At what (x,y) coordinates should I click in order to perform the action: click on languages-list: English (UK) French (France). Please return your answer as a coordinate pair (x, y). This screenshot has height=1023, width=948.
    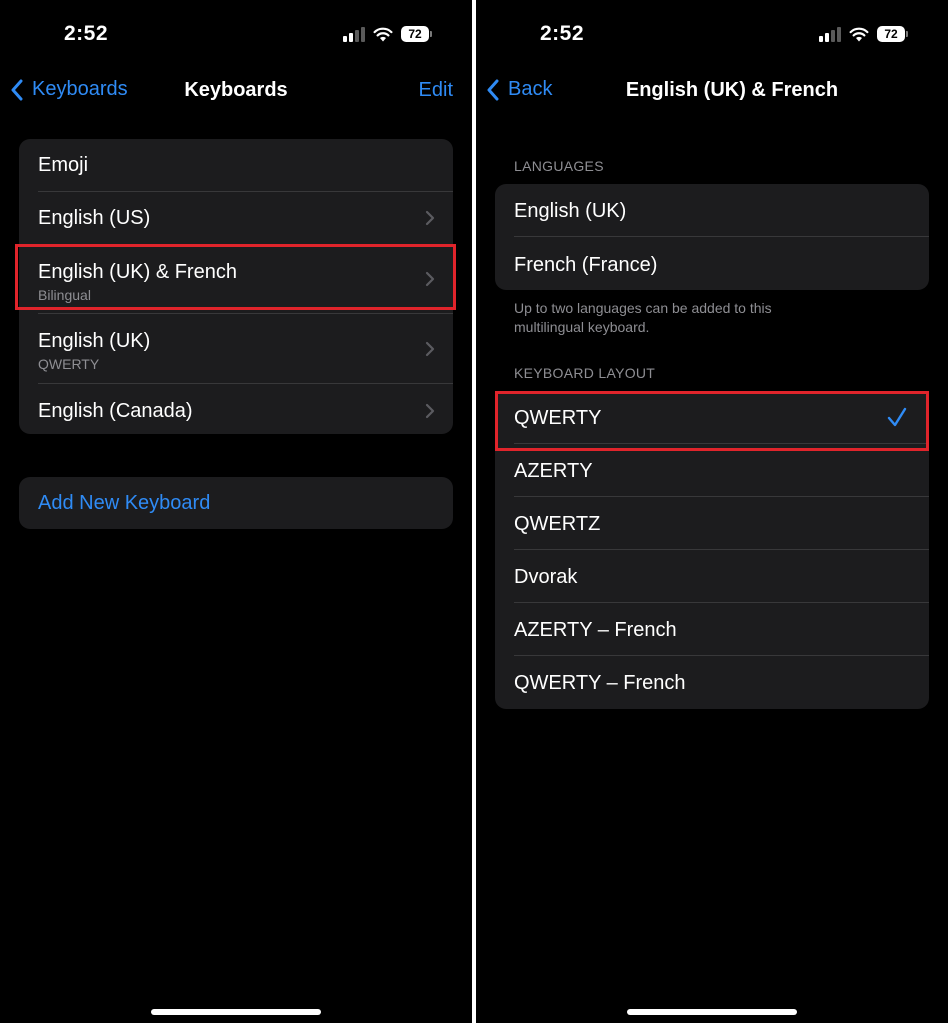
    Looking at the image, I should click on (712, 237).